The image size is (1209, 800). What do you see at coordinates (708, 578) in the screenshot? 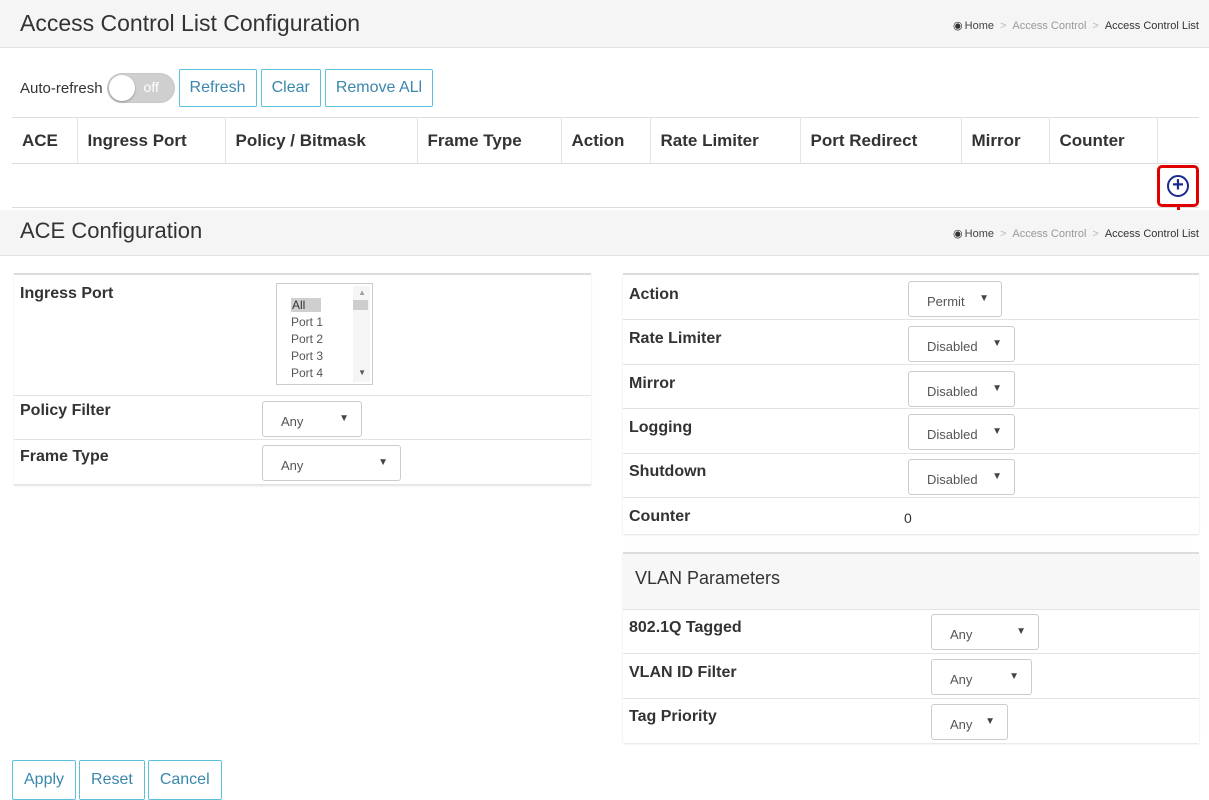
I see `vlan-panel-title: VLAN Parameters` at bounding box center [708, 578].